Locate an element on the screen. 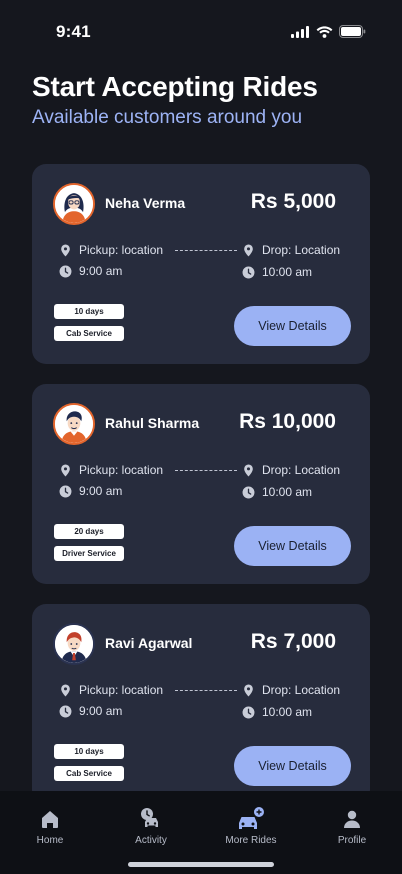 Image resolution: width=402 pixels, height=874 pixels. nav-label-more-rides: More Rides is located at coordinates (251, 840).